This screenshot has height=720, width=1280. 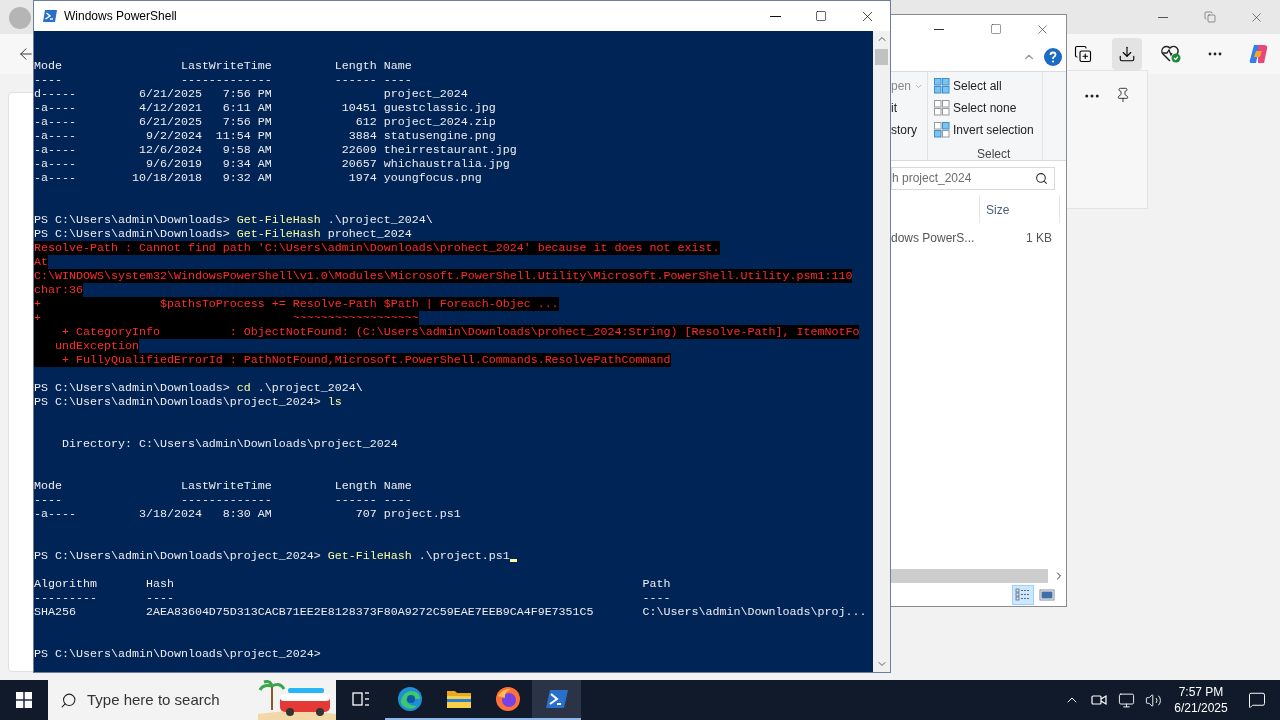 What do you see at coordinates (1257, 700) in the screenshot?
I see `notification-icon` at bounding box center [1257, 700].